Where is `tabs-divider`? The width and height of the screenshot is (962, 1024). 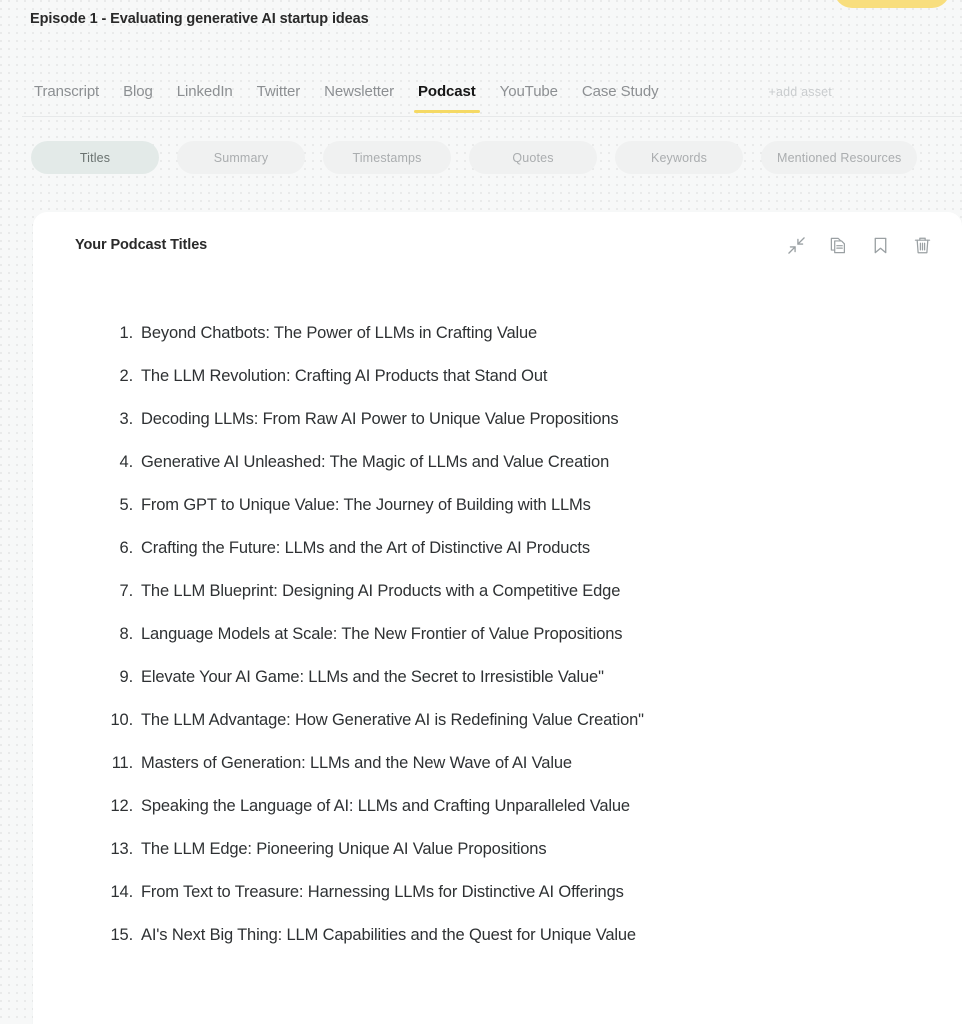 tabs-divider is located at coordinates (492, 116).